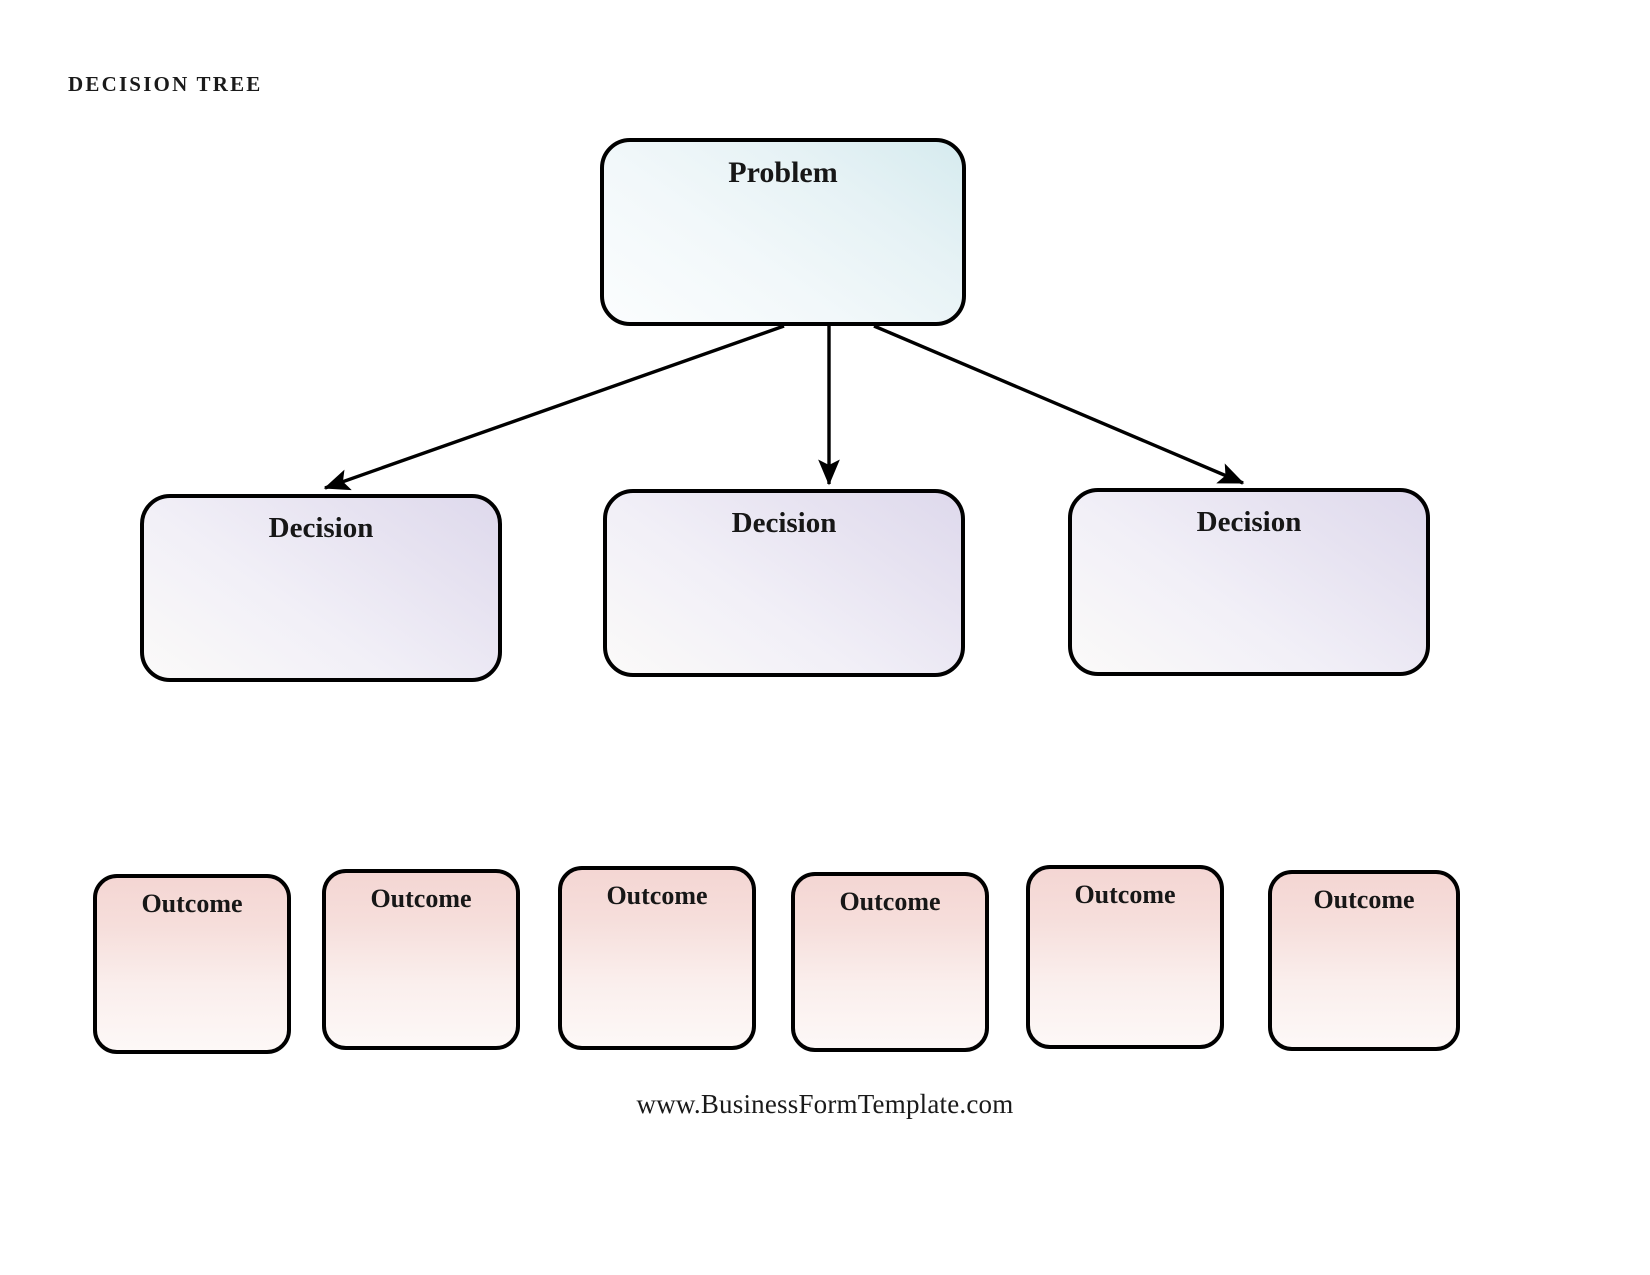  What do you see at coordinates (554, 407) in the screenshot?
I see `connector-left` at bounding box center [554, 407].